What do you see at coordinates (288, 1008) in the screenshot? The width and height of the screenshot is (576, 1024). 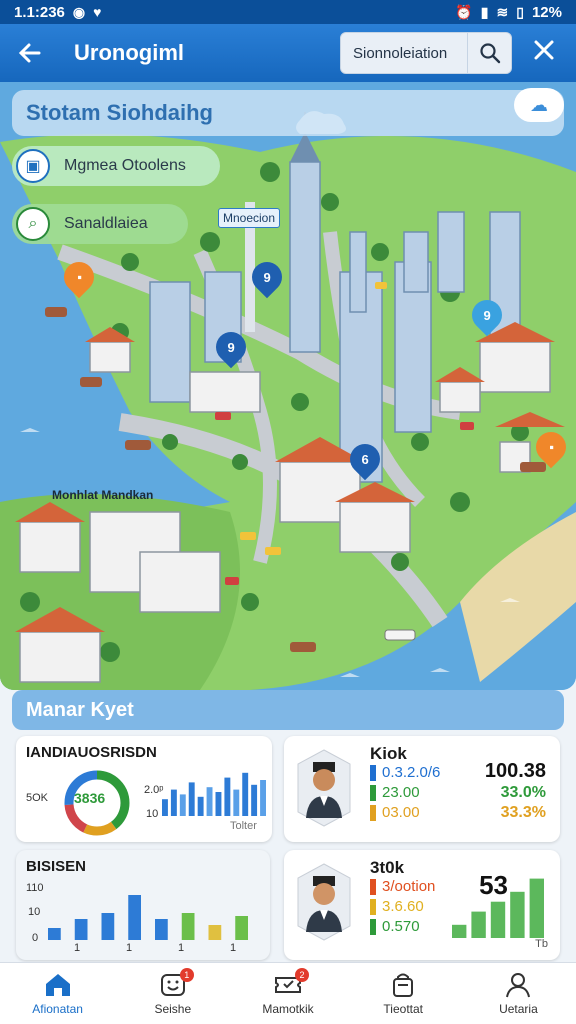 I see `nav-label: Mamotkik` at bounding box center [288, 1008].